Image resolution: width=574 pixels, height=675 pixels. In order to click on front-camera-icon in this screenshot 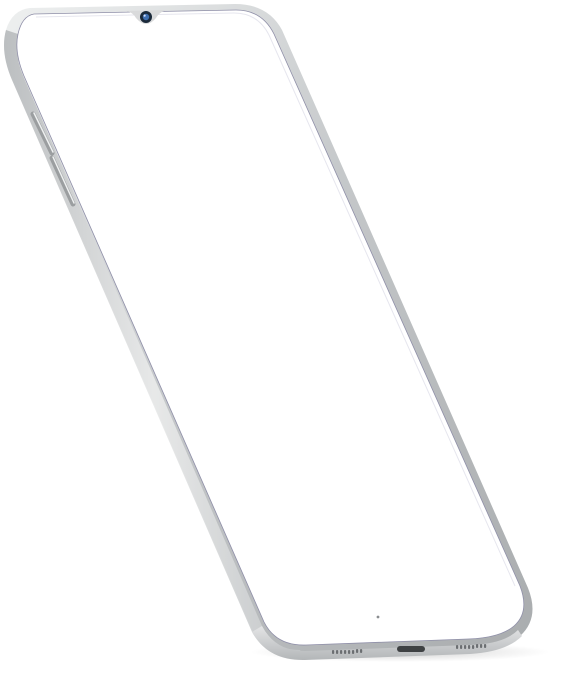, I will do `click(146, 17)`.